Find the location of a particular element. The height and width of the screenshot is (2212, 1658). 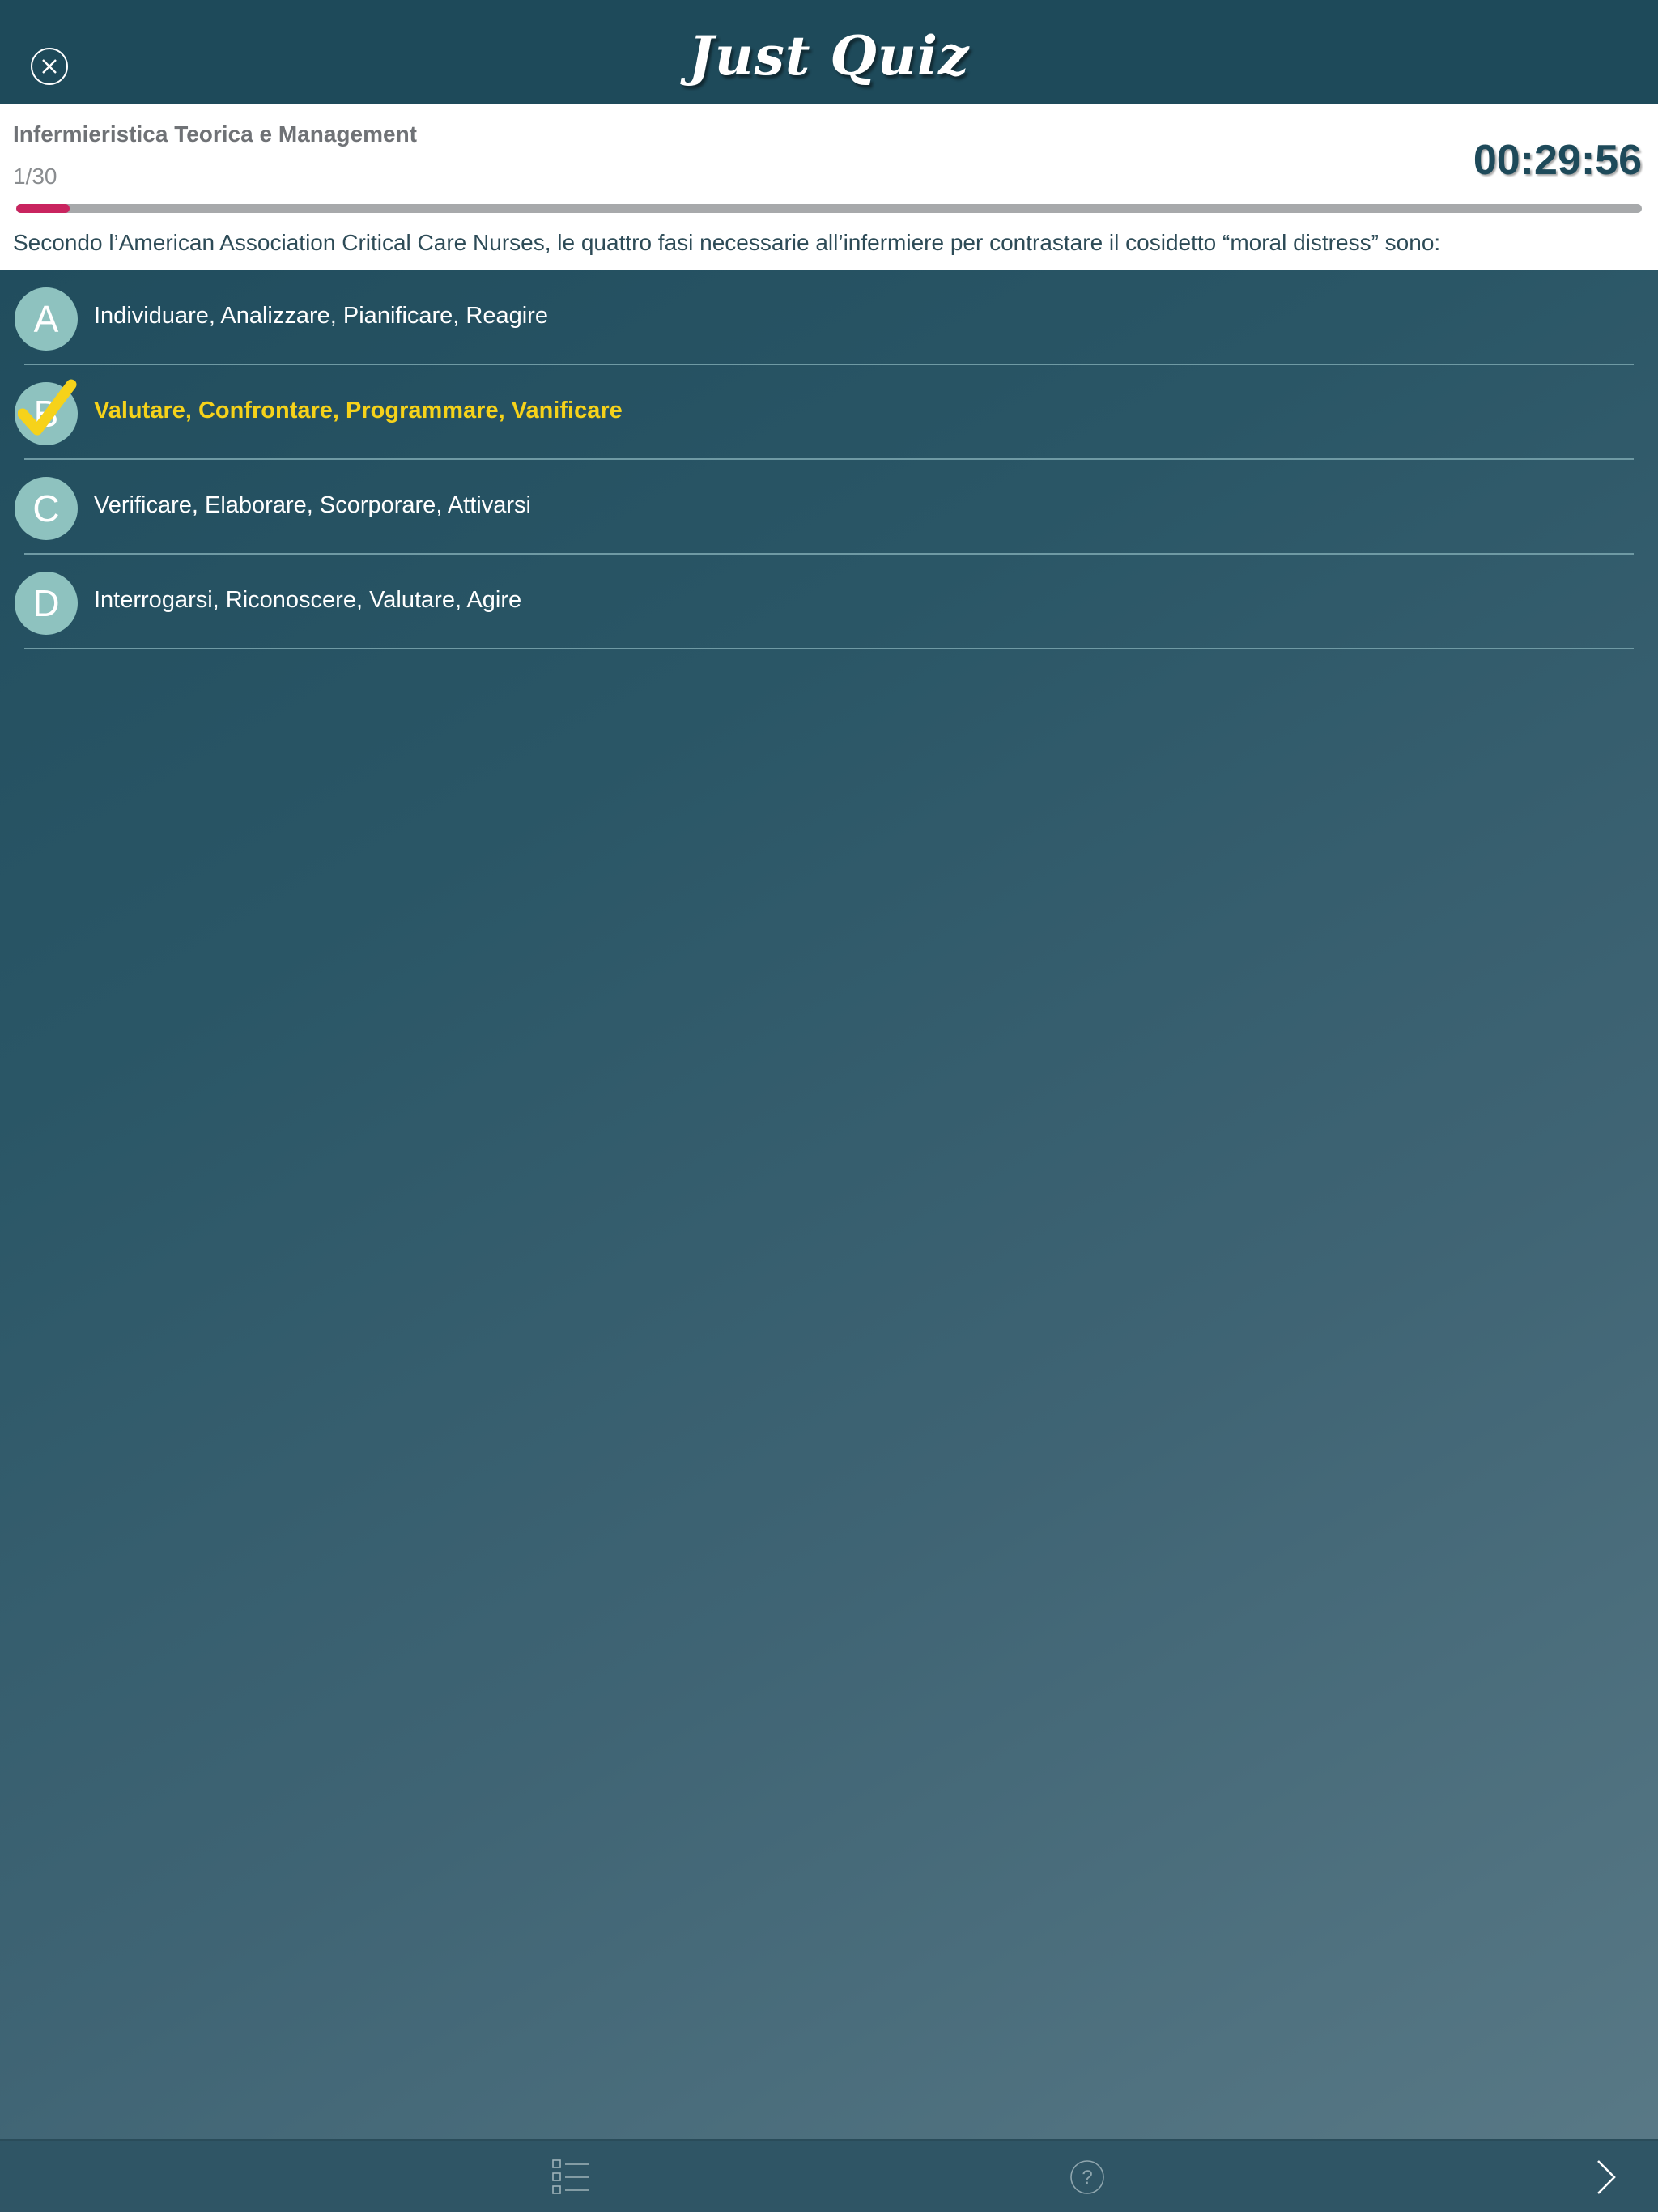

check-icon is located at coordinates (47, 408).